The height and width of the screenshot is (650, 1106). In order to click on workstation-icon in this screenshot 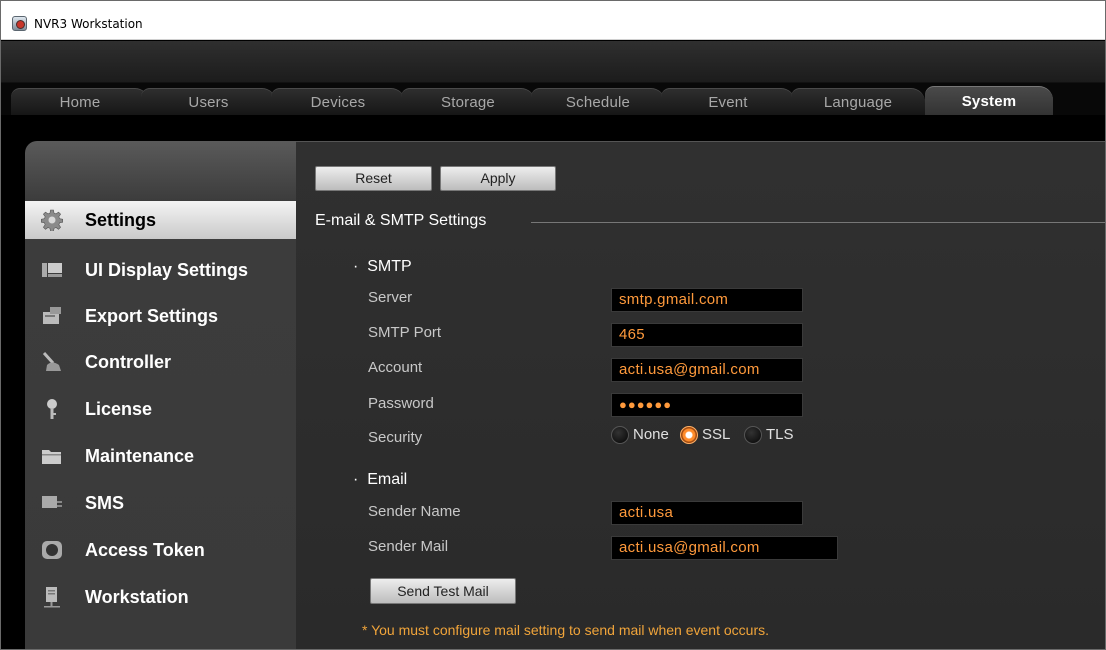, I will do `click(52, 597)`.